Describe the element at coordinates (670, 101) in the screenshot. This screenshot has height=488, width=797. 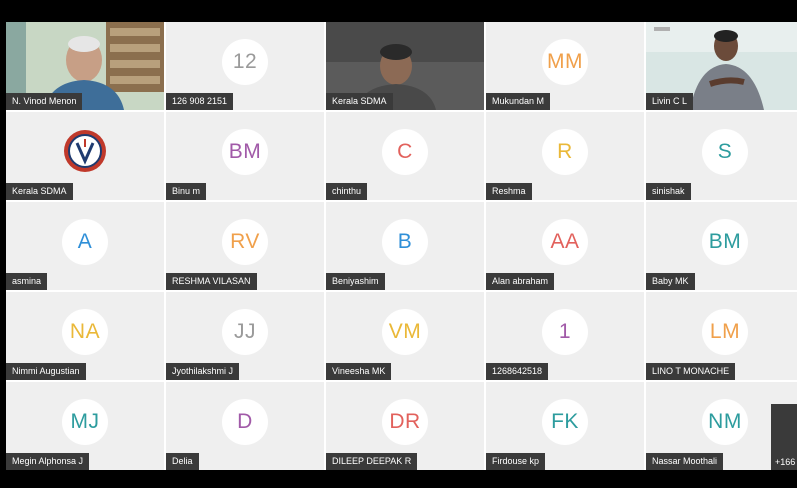
I see `participant-name: Livin C L` at that location.